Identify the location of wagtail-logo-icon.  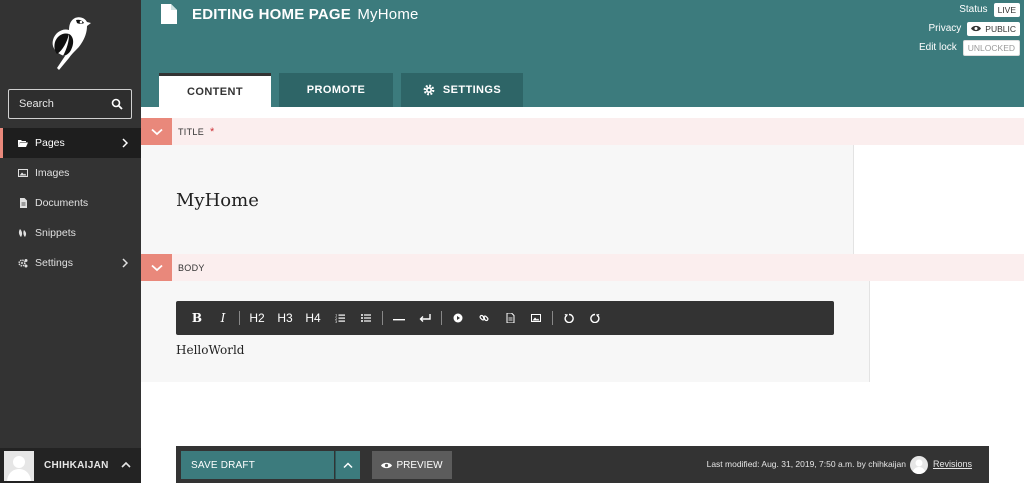
(69, 43).